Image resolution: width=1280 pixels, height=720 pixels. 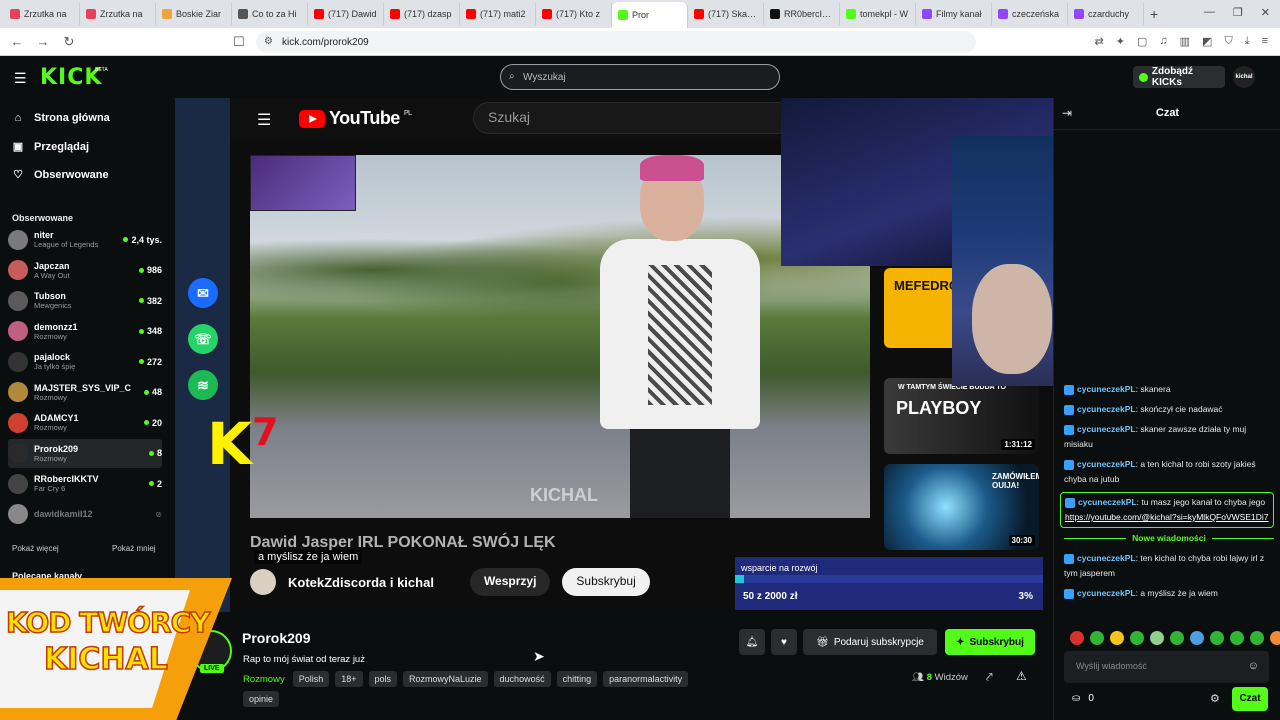 What do you see at coordinates (268, 41) in the screenshot?
I see `site-info-icon: ⚙` at bounding box center [268, 41].